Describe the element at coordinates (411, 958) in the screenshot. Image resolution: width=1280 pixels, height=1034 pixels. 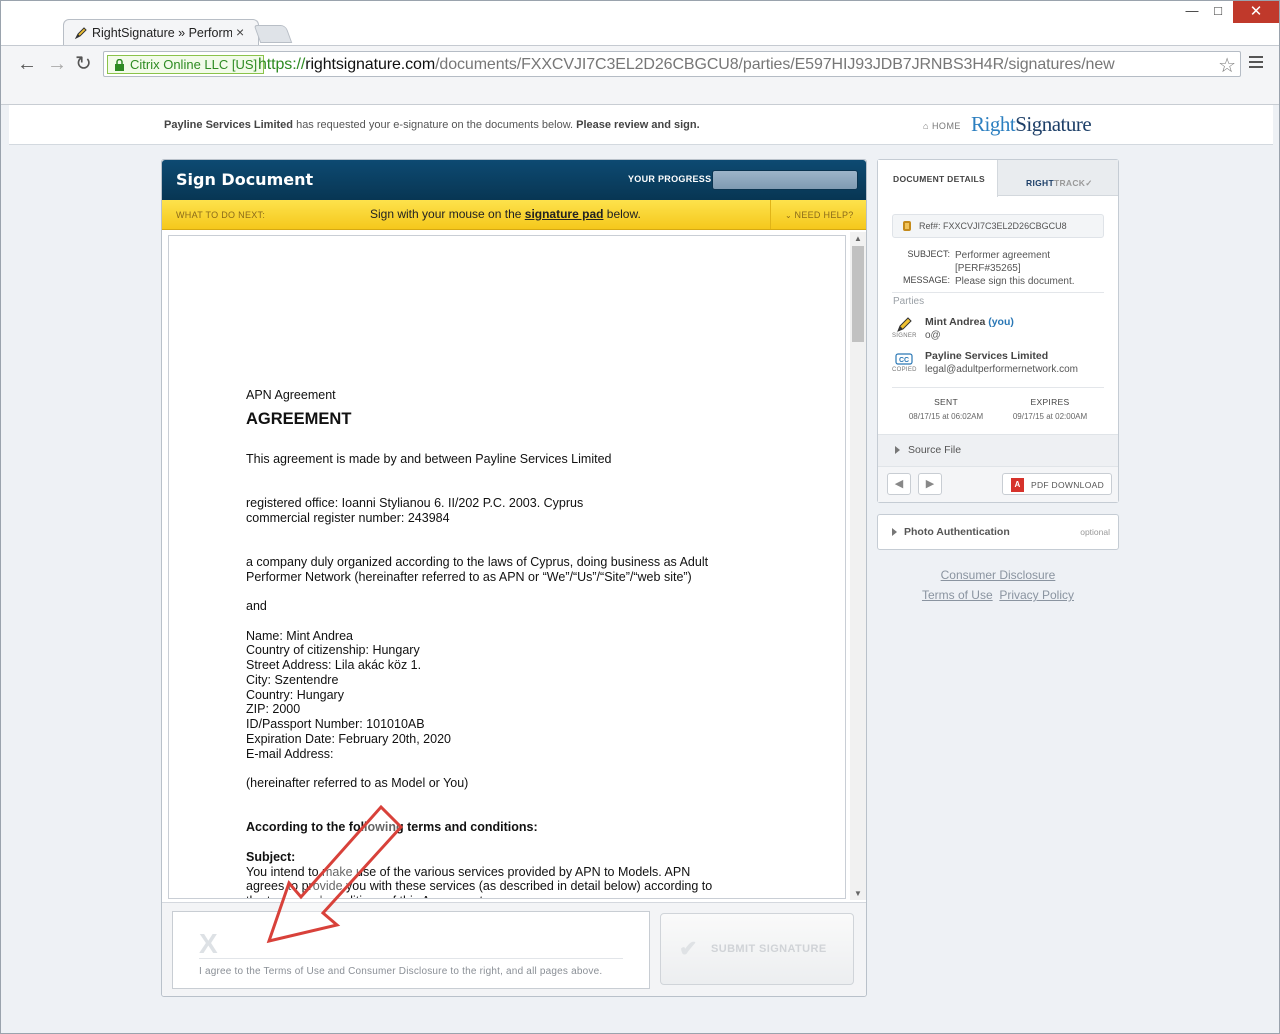
I see `signature-line` at that location.